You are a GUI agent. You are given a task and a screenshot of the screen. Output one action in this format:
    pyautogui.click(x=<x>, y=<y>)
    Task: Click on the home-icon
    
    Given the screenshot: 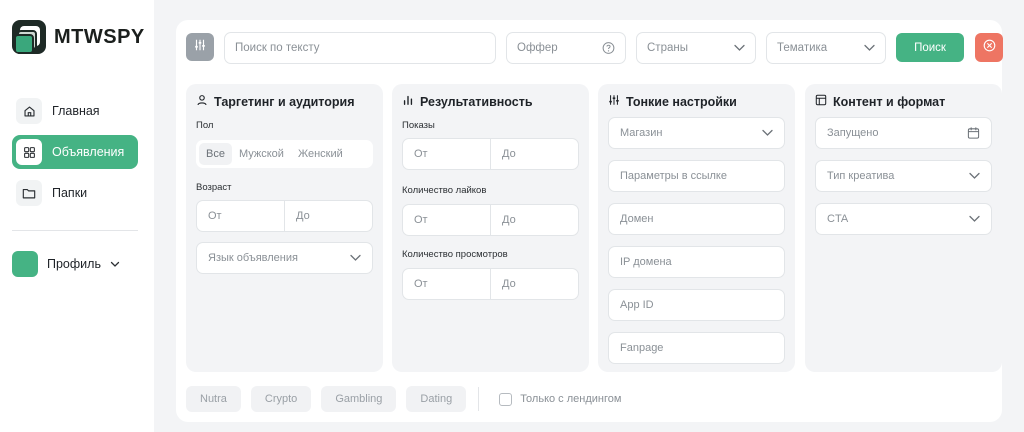 What is the action you would take?
    pyautogui.click(x=29, y=111)
    